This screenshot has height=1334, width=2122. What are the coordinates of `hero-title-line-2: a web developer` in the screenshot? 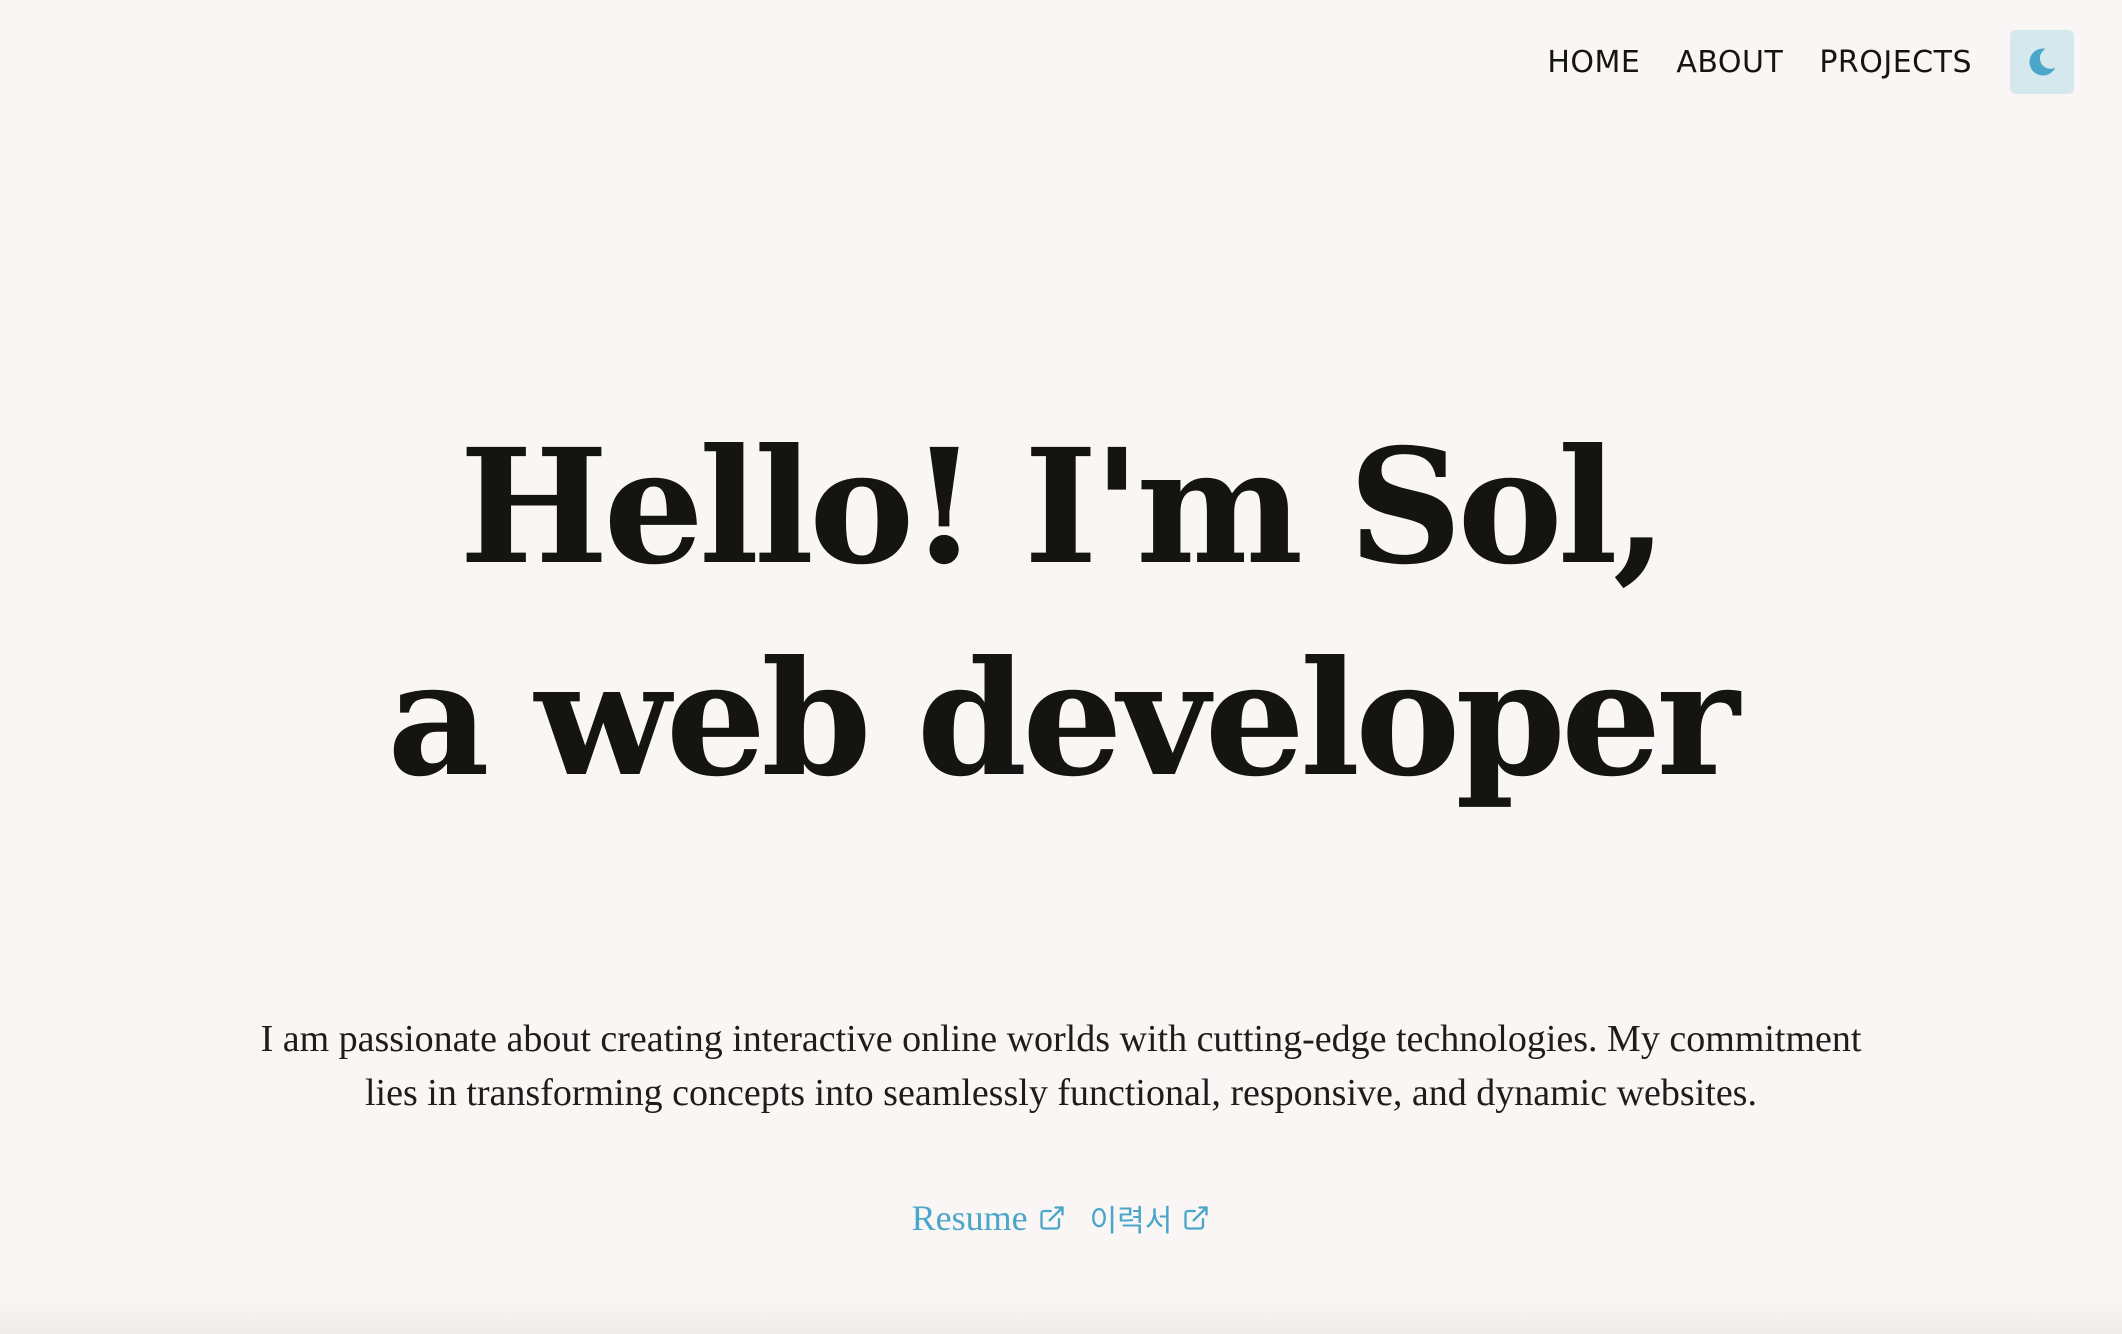 It's located at (1063, 719).